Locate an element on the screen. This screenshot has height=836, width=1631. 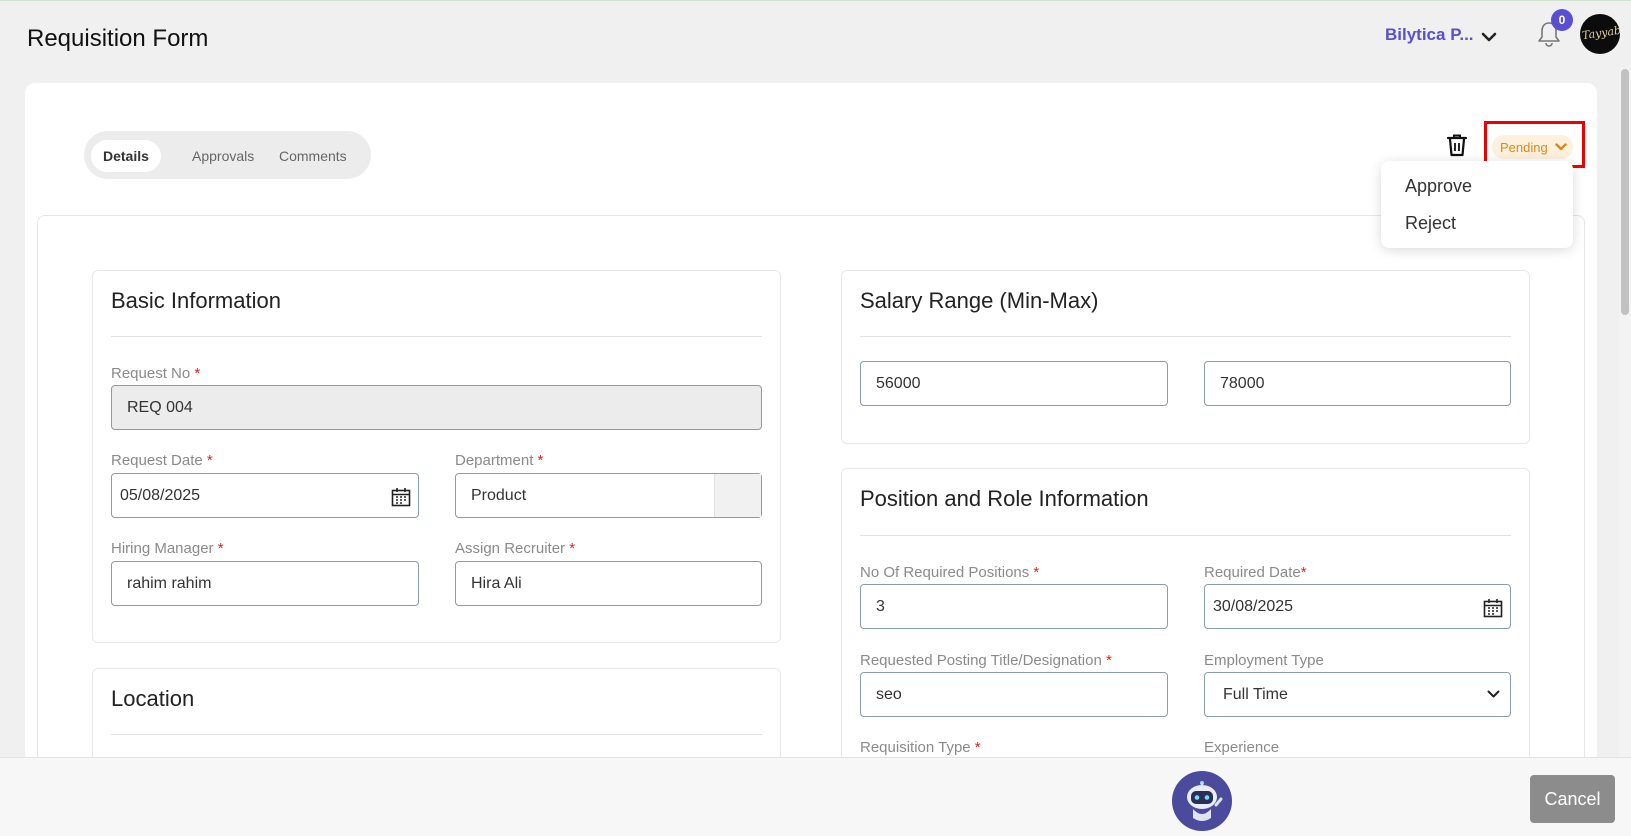
avatar-signature: Tayyaba is located at coordinates (1600, 32).